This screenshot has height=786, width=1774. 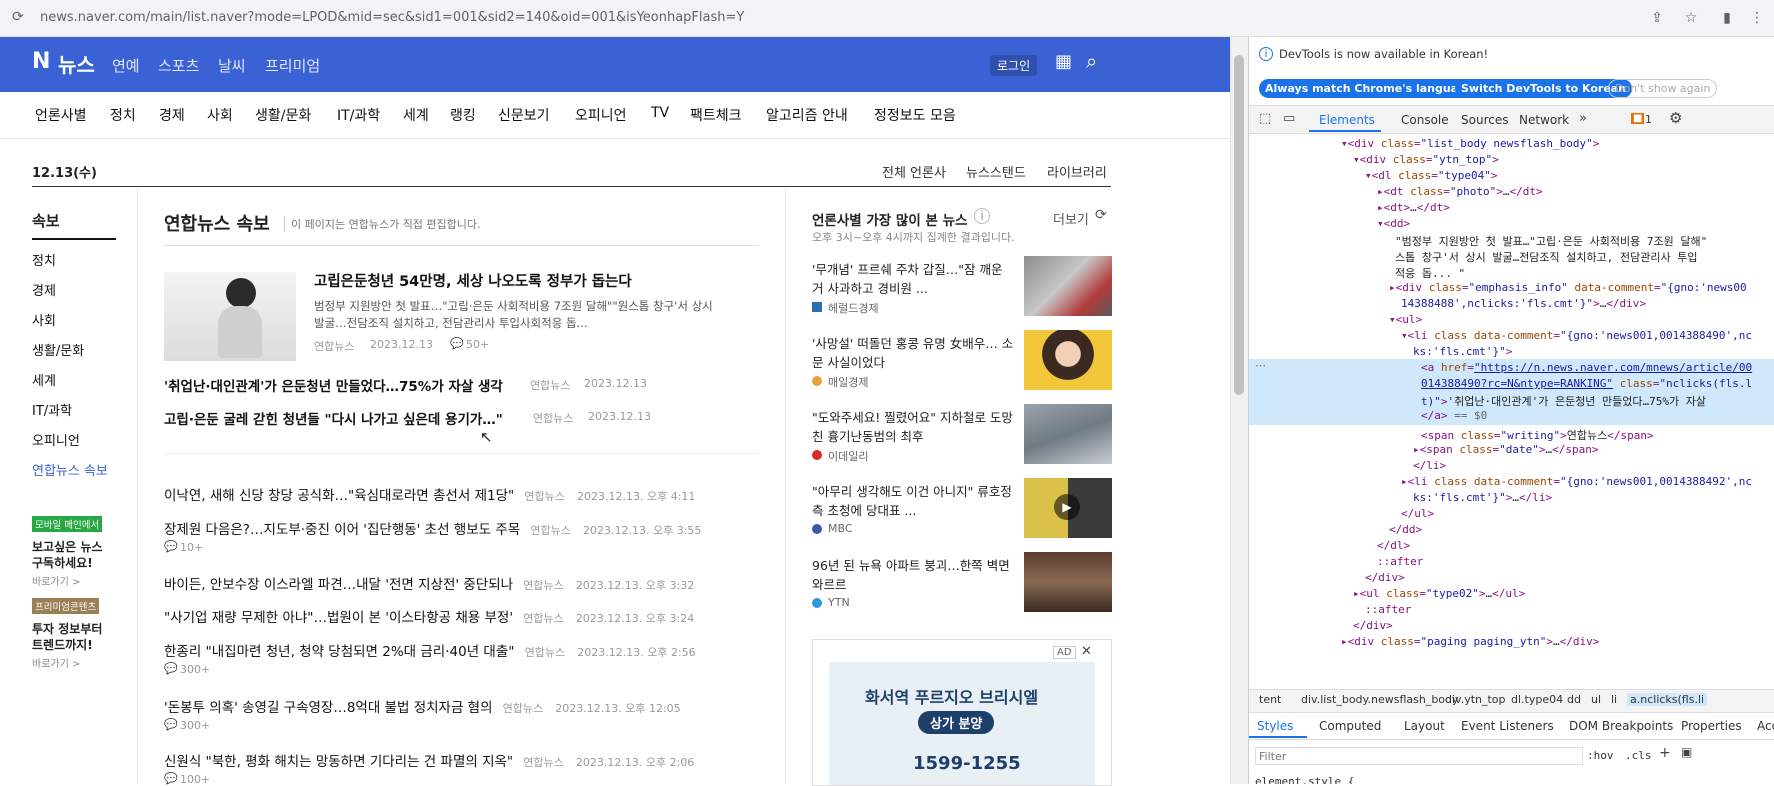 I want to click on sidebar-item-world: 세계, so click(x=44, y=379).